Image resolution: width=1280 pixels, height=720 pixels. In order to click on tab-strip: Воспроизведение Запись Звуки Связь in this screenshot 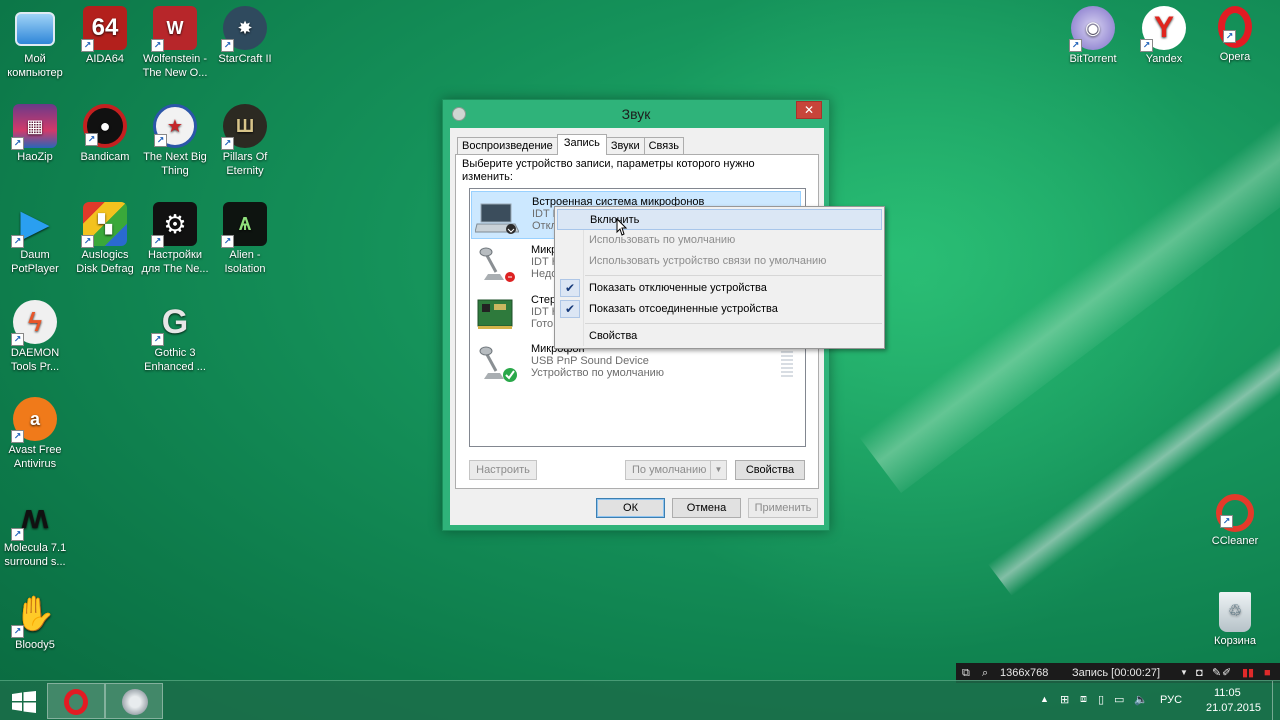, I will do `click(571, 144)`.